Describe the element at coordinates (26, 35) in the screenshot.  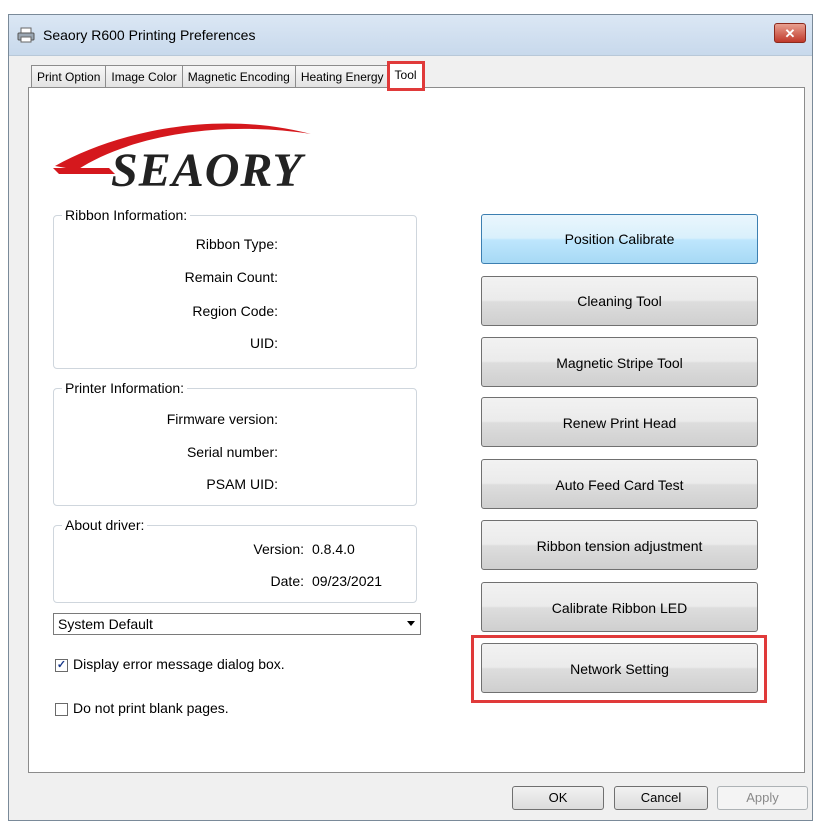
I see `printer-icon` at that location.